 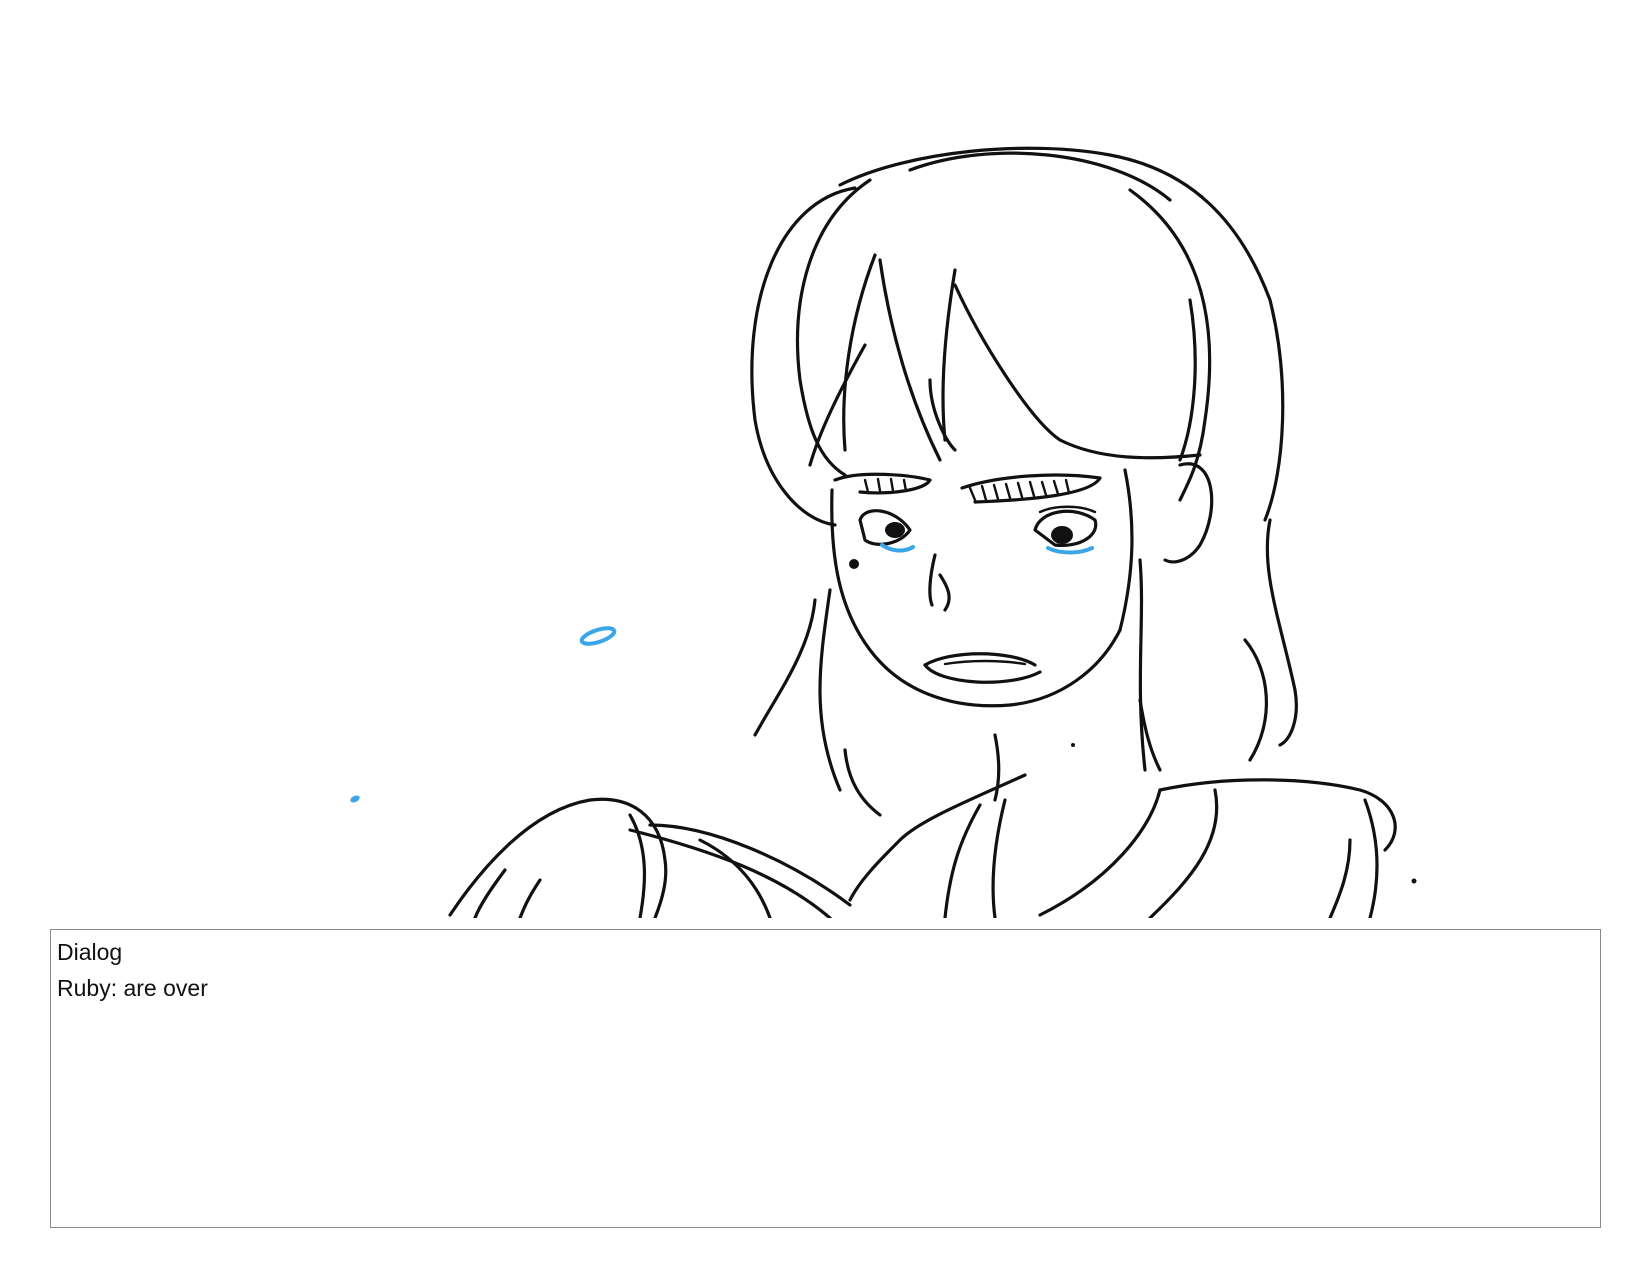 I want to click on left-eyebrow, so click(x=882, y=483).